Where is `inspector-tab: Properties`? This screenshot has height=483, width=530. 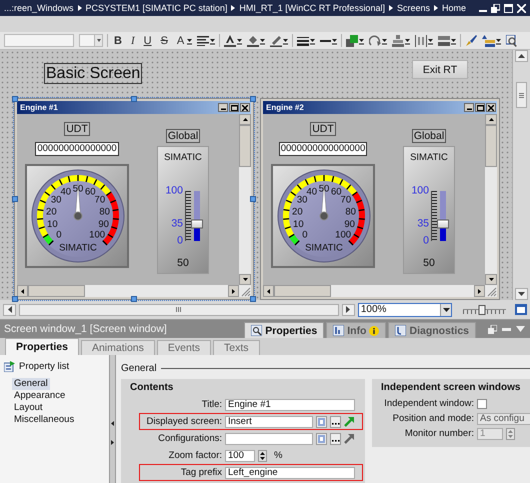
inspector-tab: Properties is located at coordinates (284, 330).